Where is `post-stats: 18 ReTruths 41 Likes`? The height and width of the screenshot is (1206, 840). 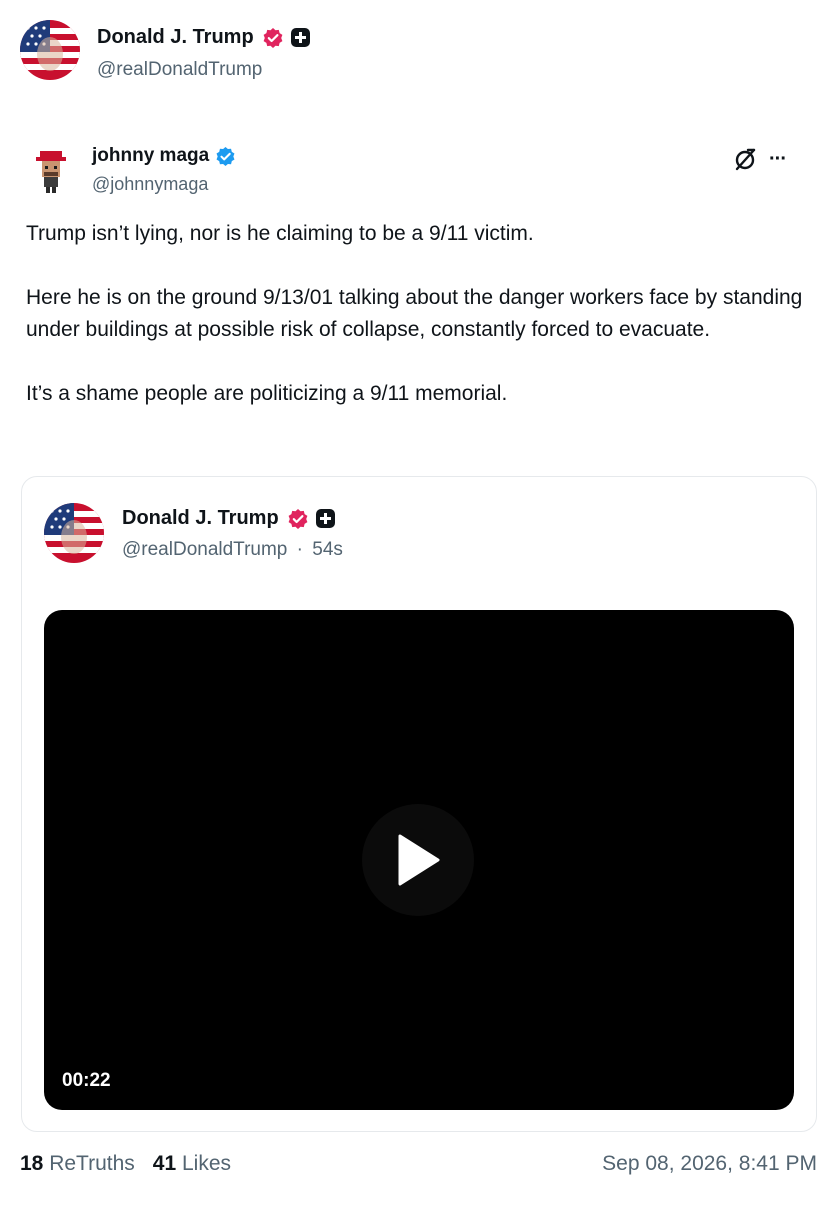 post-stats: 18 ReTruths 41 Likes is located at coordinates (125, 1164).